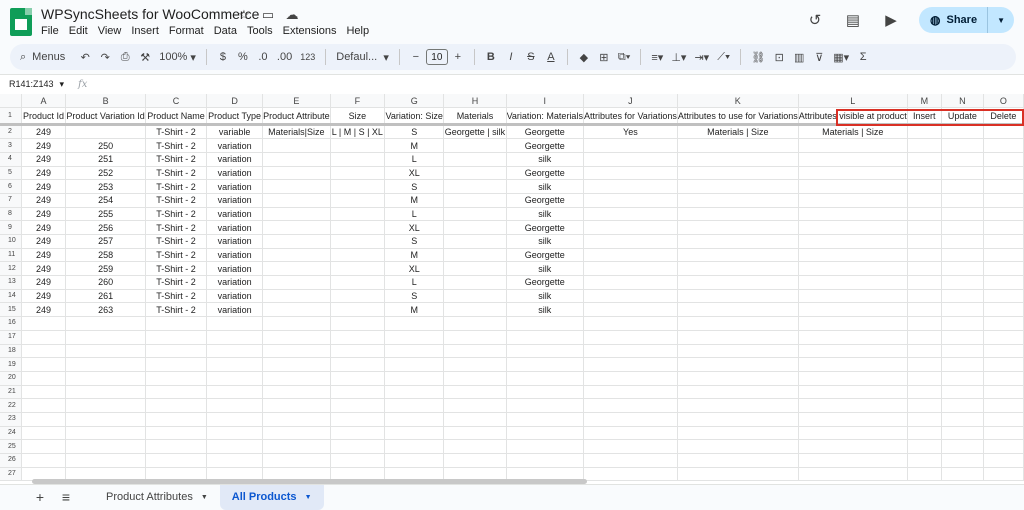  What do you see at coordinates (176, 101) in the screenshot?
I see `column-header: C` at bounding box center [176, 101].